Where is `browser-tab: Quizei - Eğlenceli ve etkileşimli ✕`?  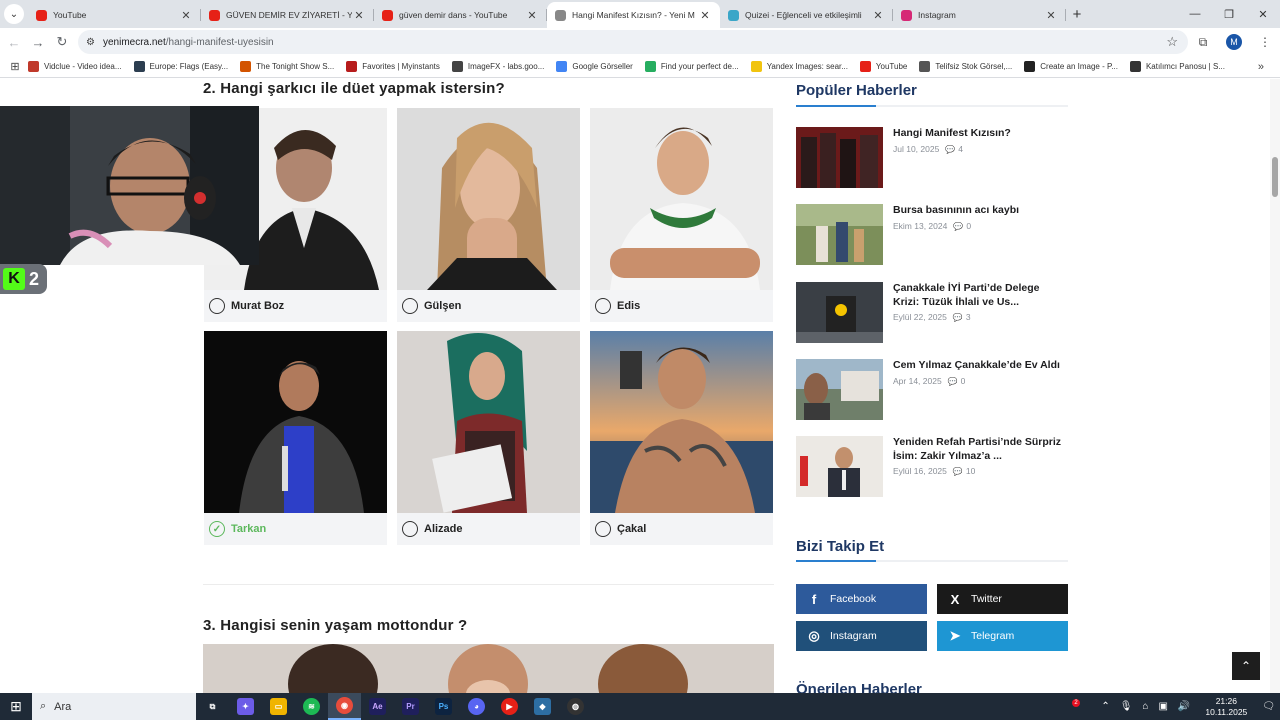 browser-tab: Quizei - Eğlenceli ve etkileşimli ✕ is located at coordinates (806, 15).